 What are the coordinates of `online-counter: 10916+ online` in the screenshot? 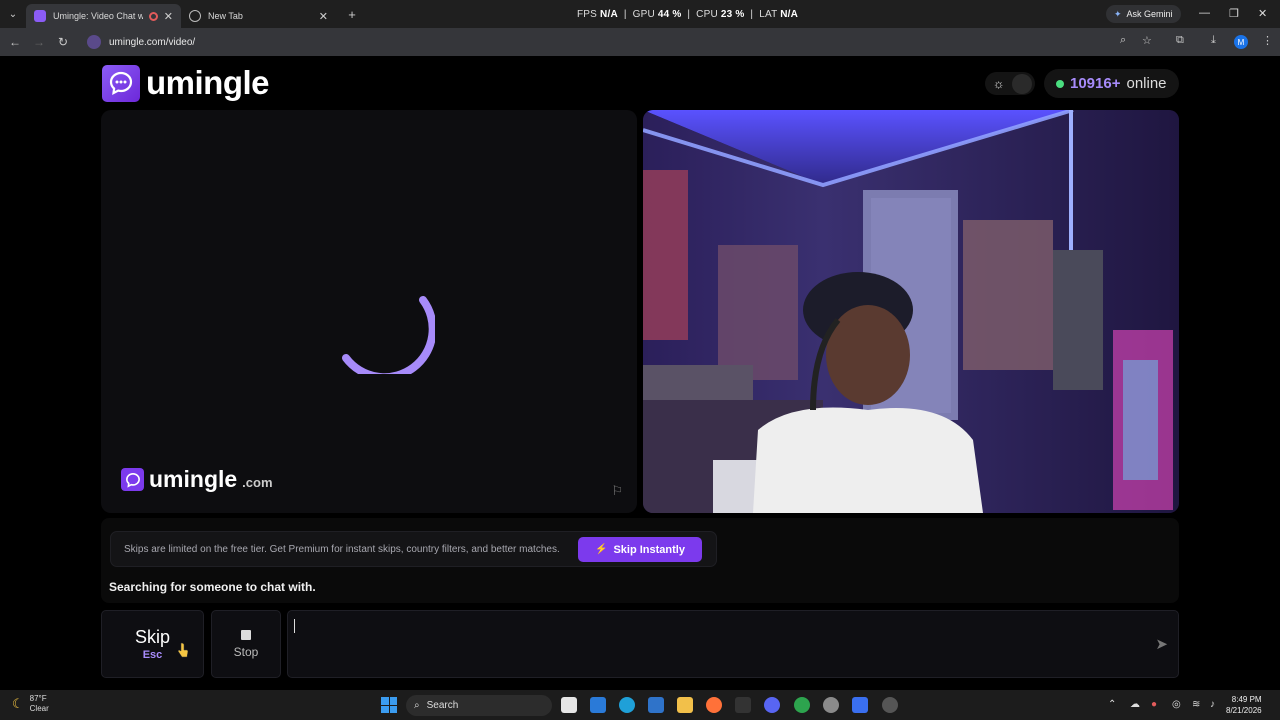 It's located at (1111, 83).